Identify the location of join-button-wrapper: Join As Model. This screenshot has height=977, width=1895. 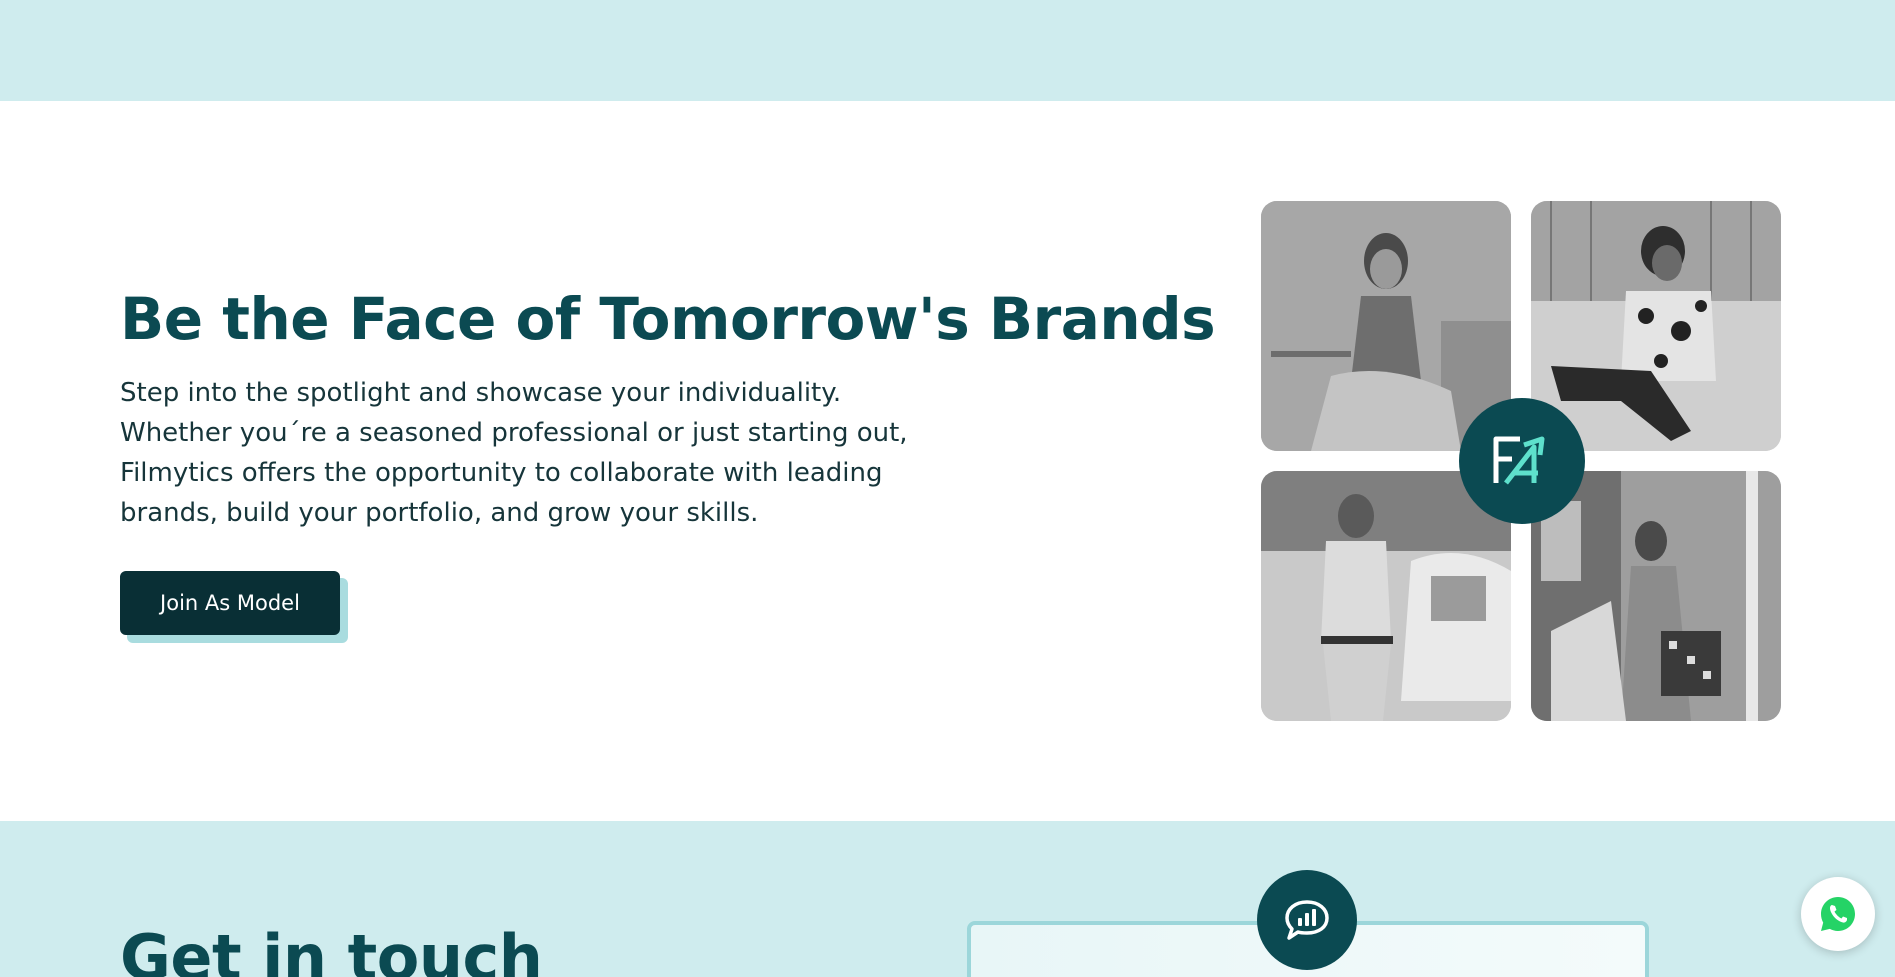
(234, 607).